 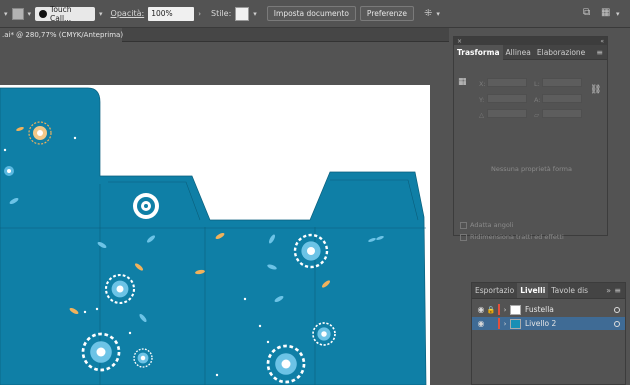 I want to click on transform-tab-row: Trasforma Allinea Elaborazione ≡, so click(x=530, y=52).